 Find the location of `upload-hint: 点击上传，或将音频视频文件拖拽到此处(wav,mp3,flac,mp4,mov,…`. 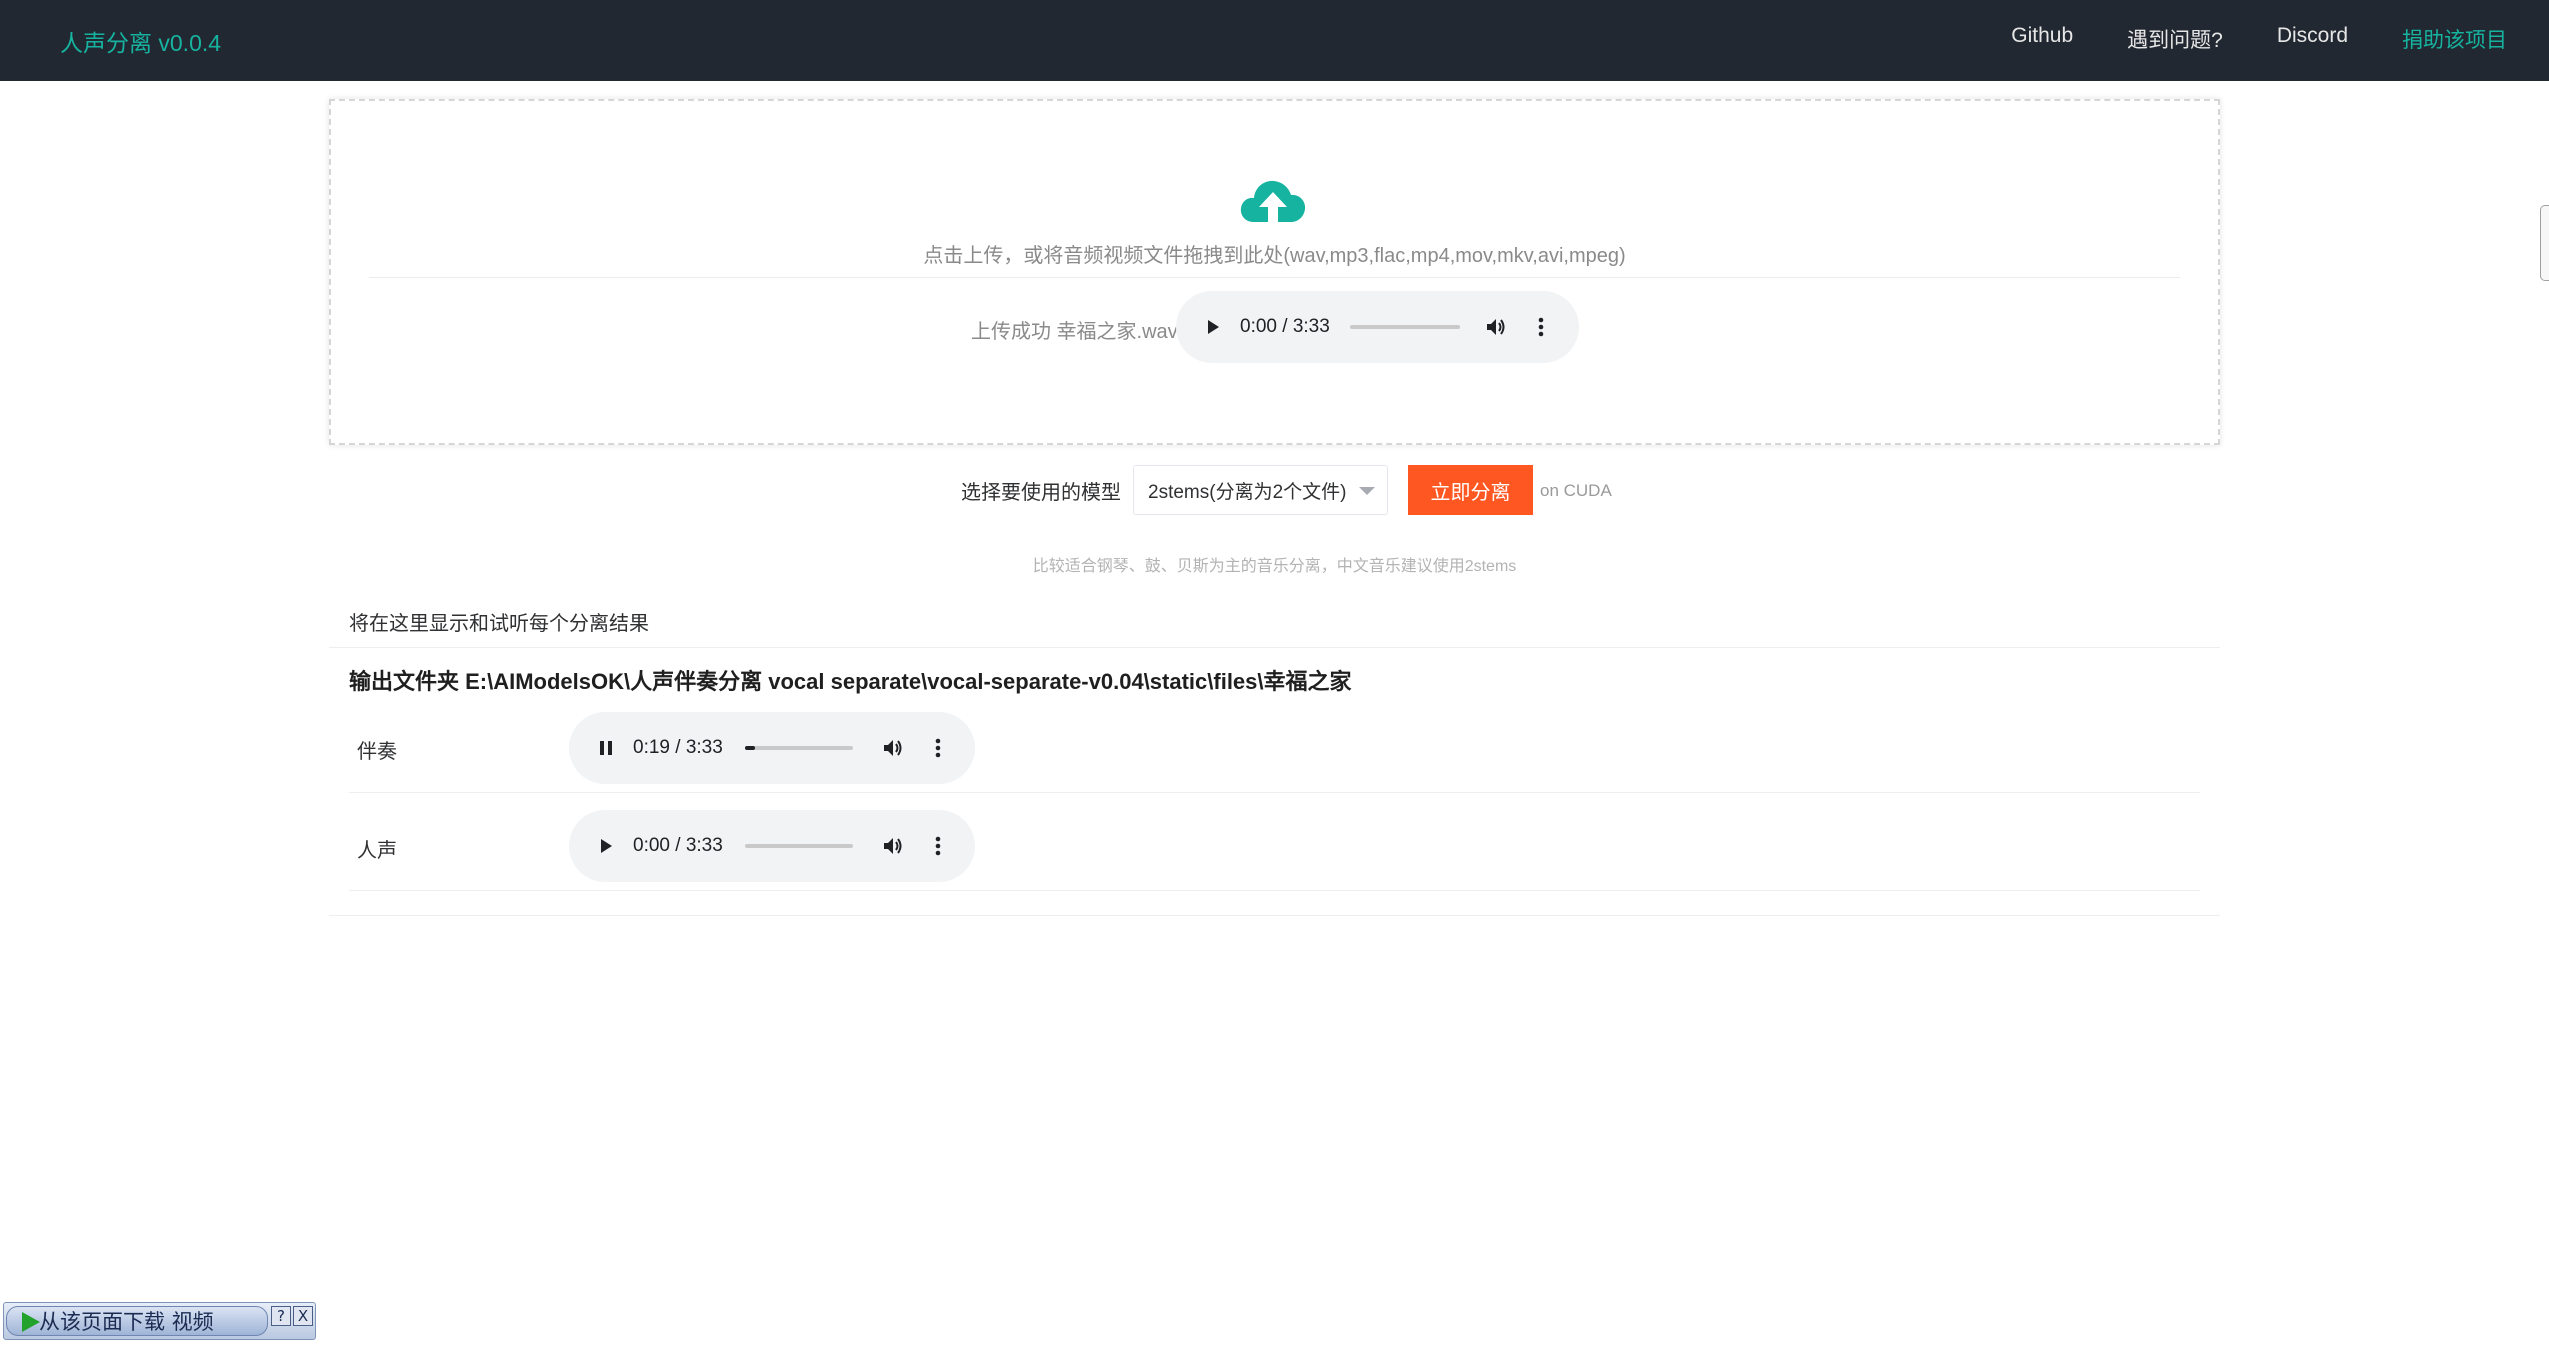

upload-hint: 点击上传，或将音频视频文件拖拽到此处(wav,mp3,flac,mp4,mov,… is located at coordinates (1274, 256).